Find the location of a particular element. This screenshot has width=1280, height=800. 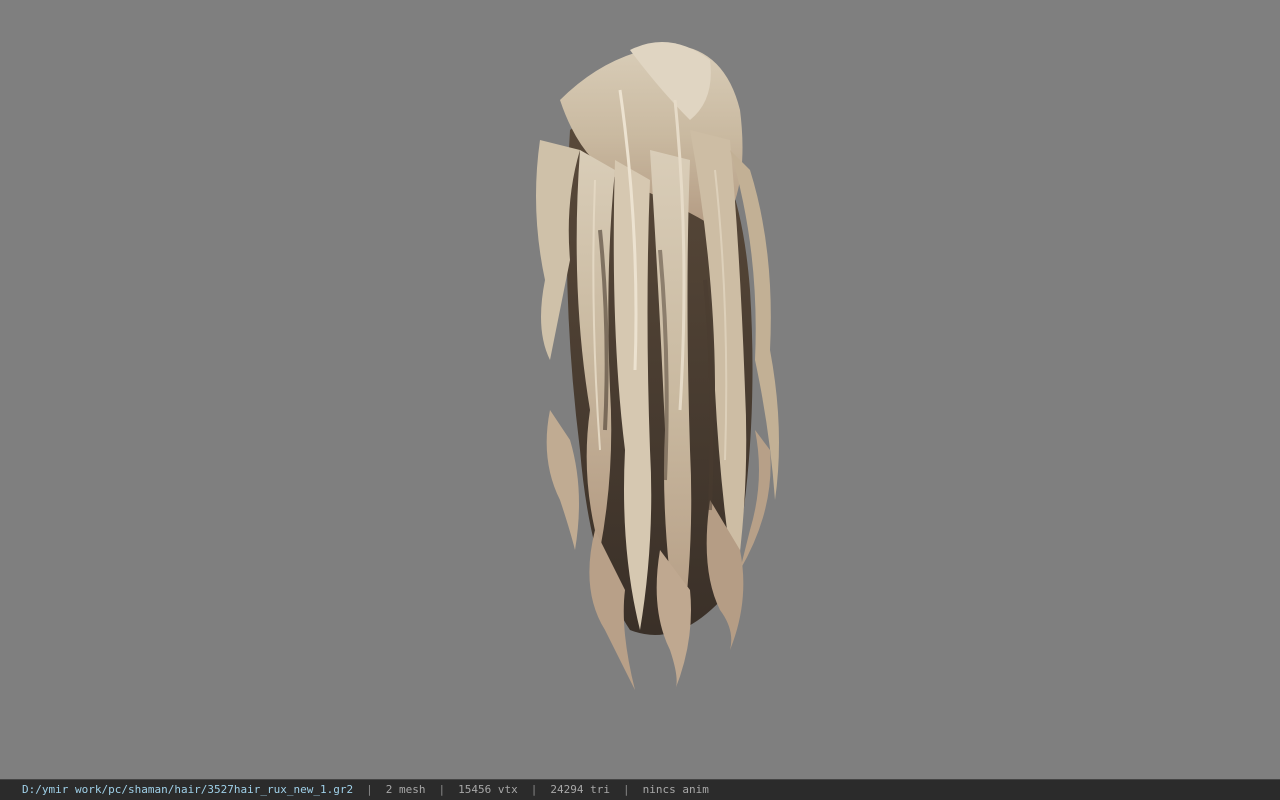

vertex-count: 15456 vtx is located at coordinates (488, 789).